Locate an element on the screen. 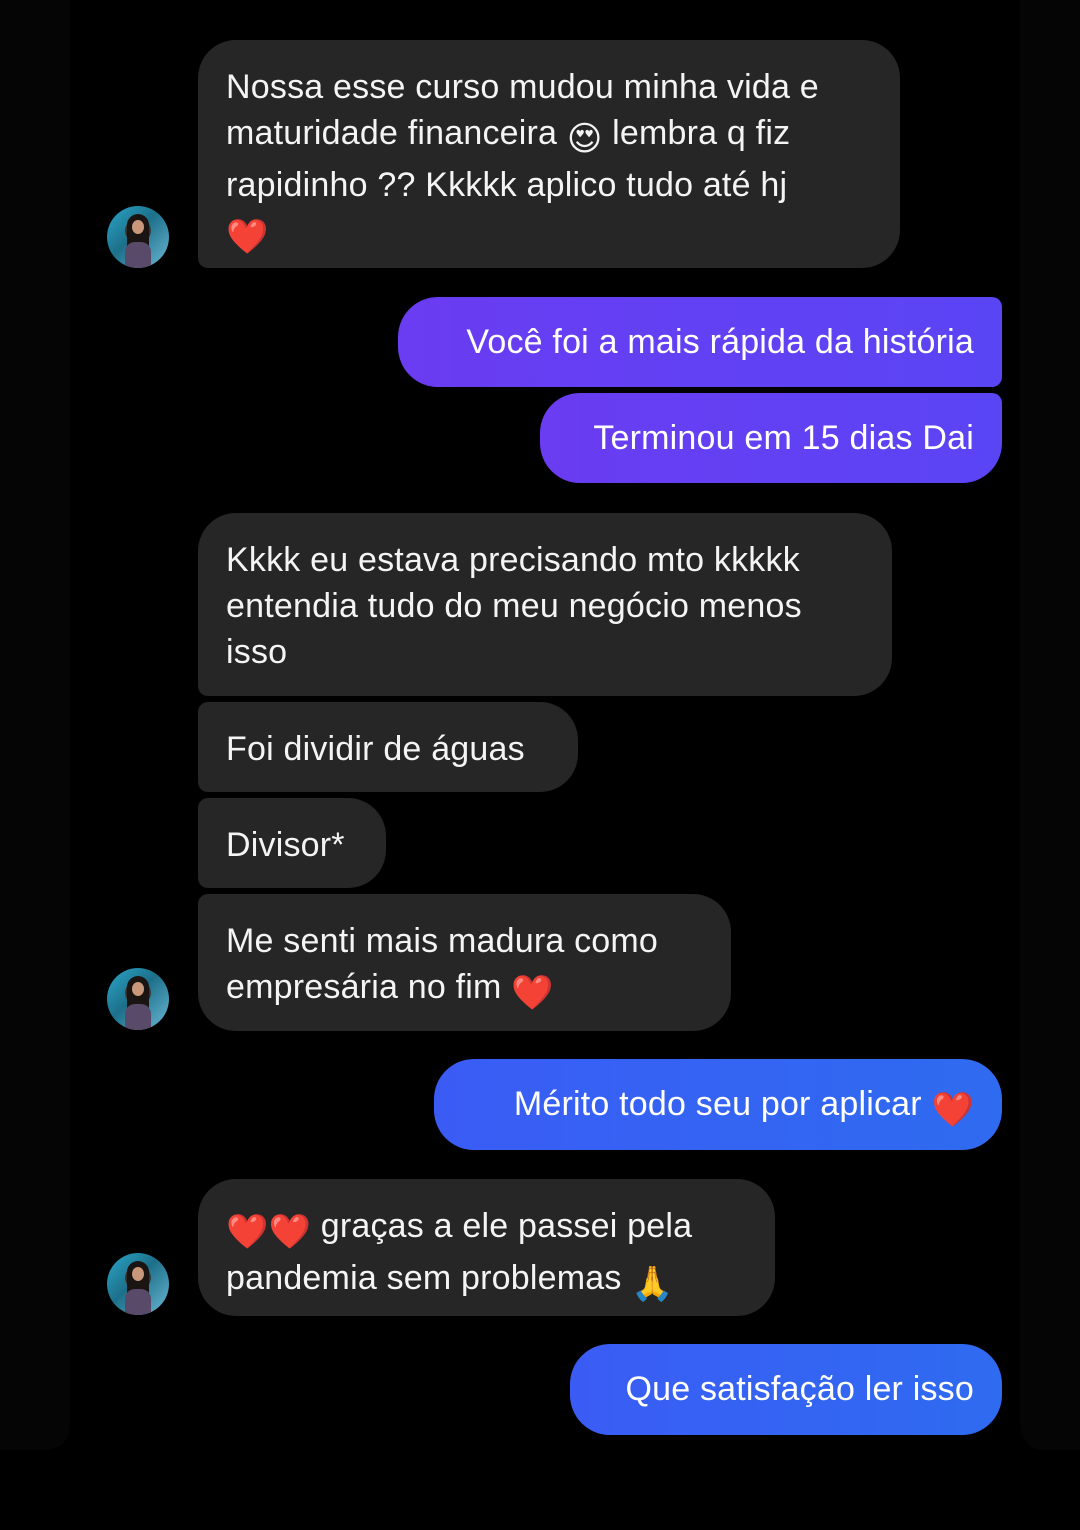 Image resolution: width=1080 pixels, height=1530 pixels. message-text: Mérito todo seu por aplicar is located at coordinates (717, 1104).